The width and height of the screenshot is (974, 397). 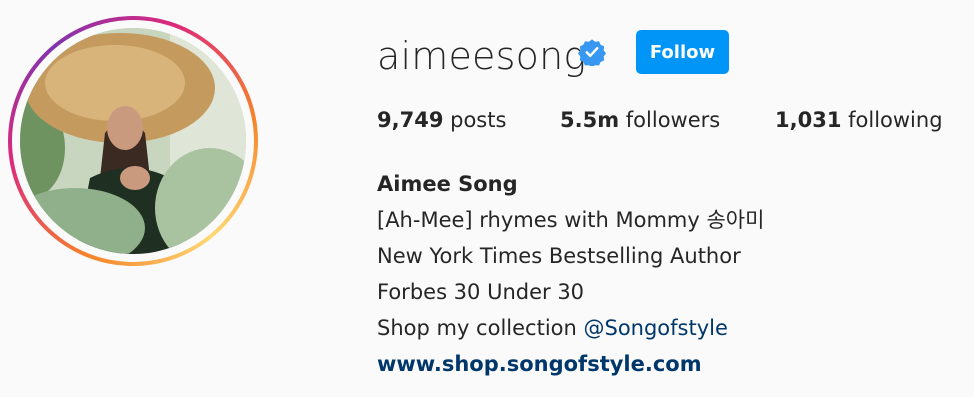 I want to click on follow-button: Follow, so click(x=682, y=52).